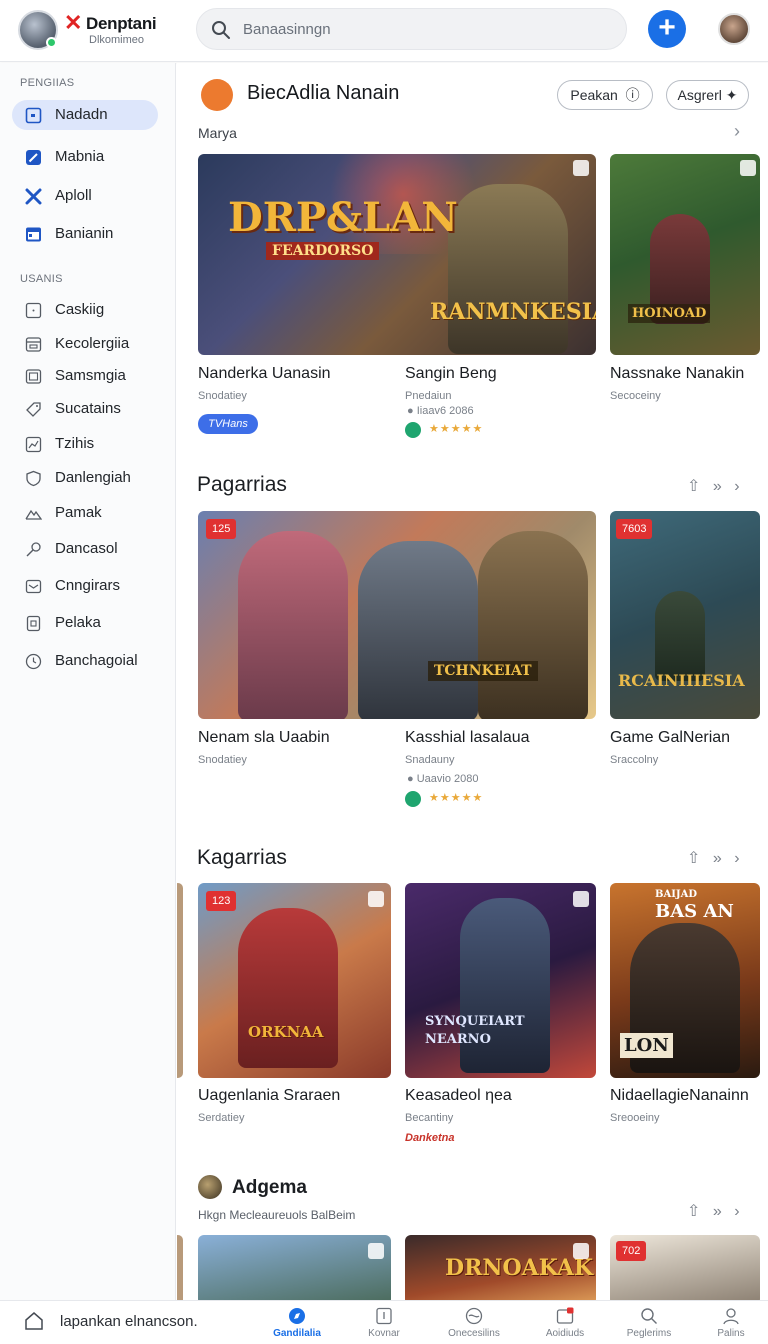 The image size is (768, 1344). What do you see at coordinates (73, 22) in the screenshot?
I see `brand-x-icon: ✕` at bounding box center [73, 22].